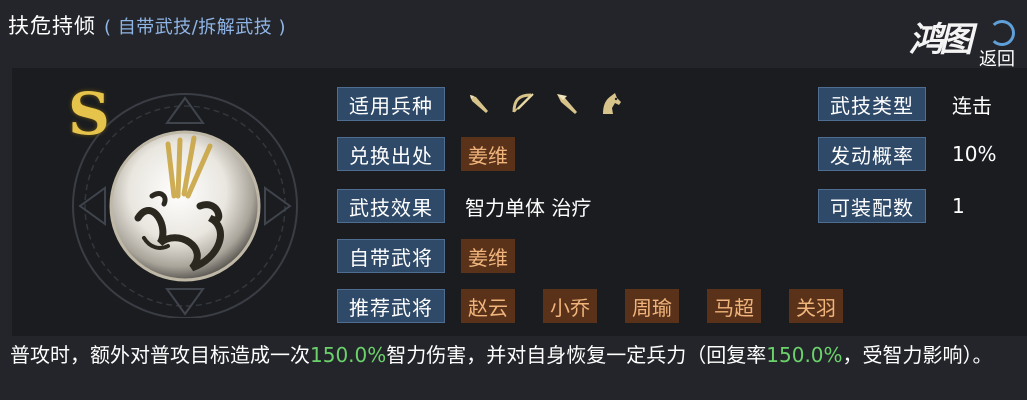 This screenshot has height=400, width=1027. I want to click on recommended-general-chip: 关羽, so click(816, 306).